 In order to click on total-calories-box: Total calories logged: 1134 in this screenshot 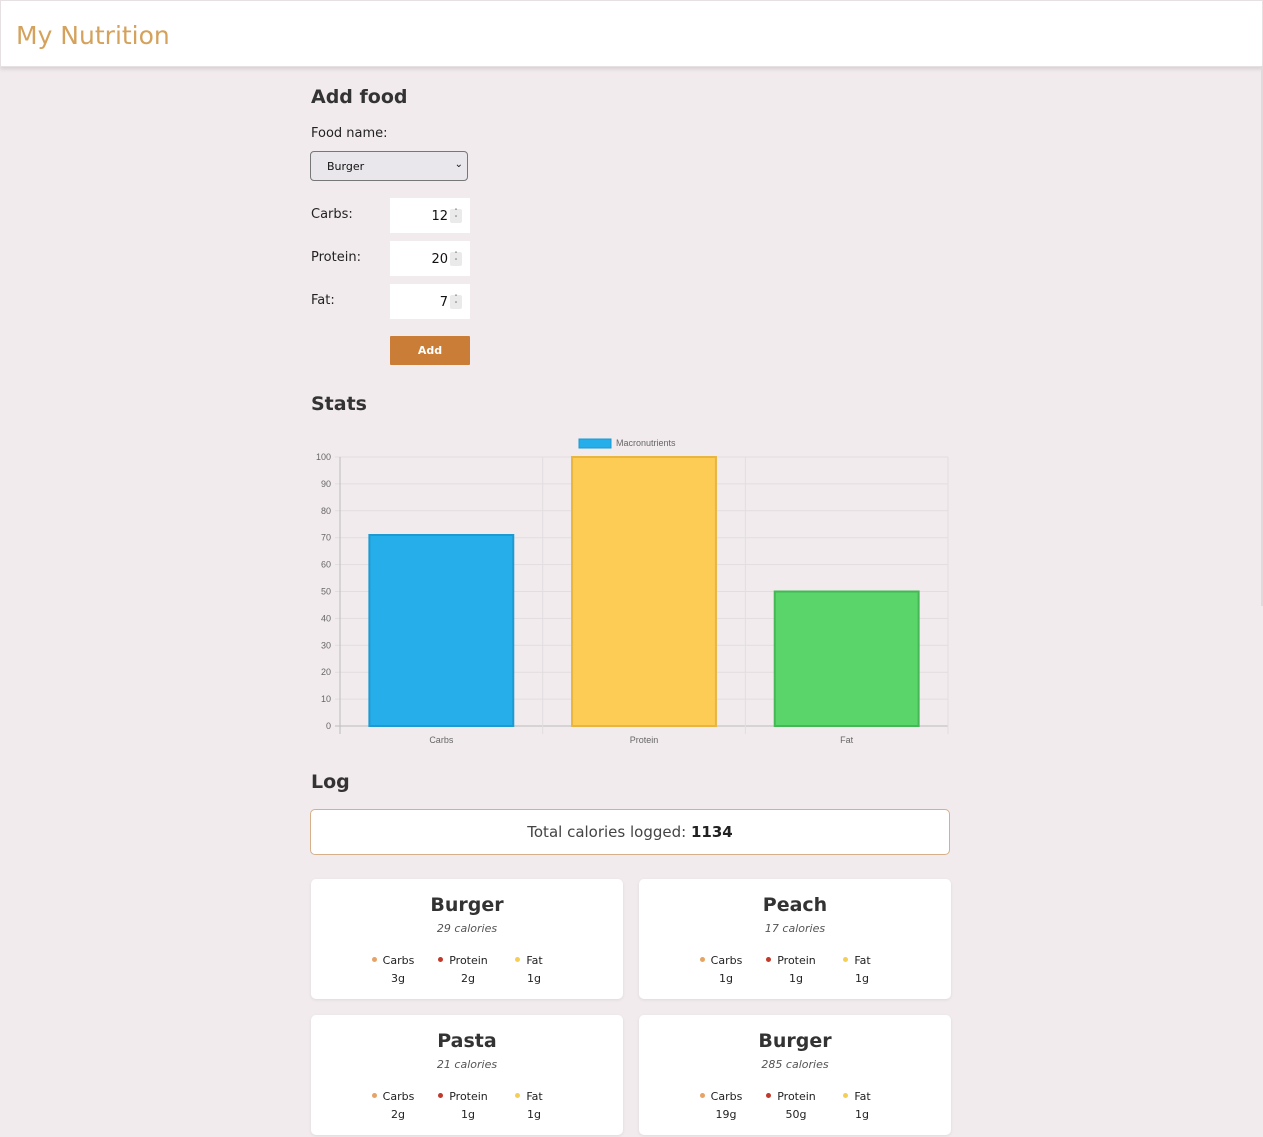, I will do `click(630, 832)`.